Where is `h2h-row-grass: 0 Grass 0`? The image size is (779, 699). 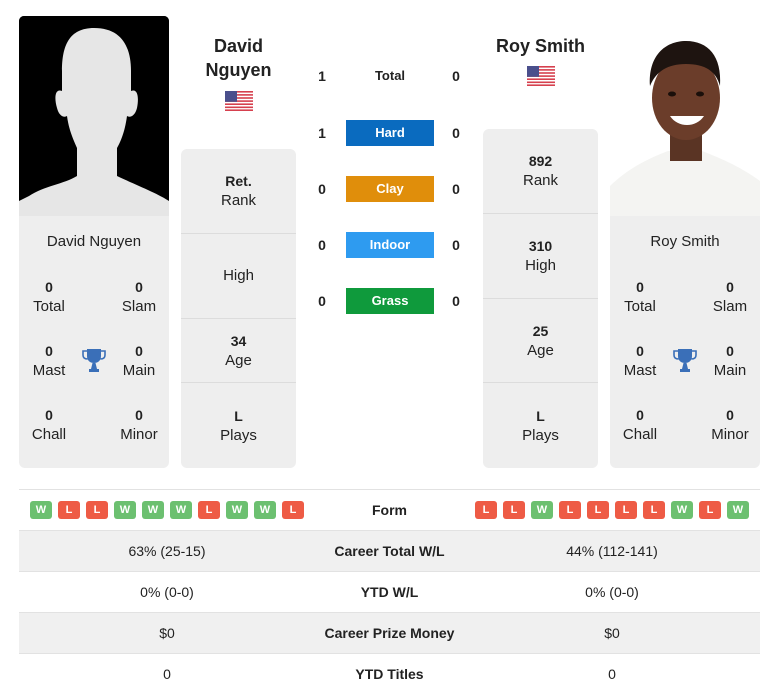 h2h-row-grass: 0 Grass 0 is located at coordinates (390, 301).